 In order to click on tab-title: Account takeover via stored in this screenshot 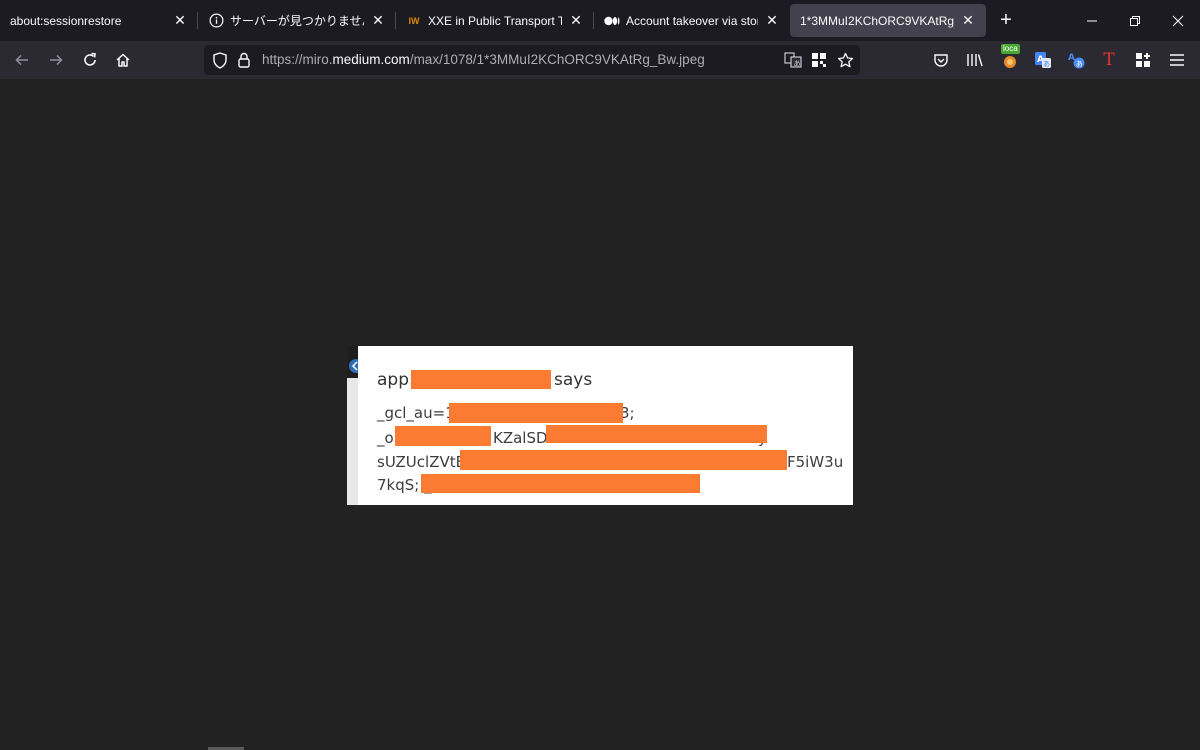, I will do `click(692, 20)`.